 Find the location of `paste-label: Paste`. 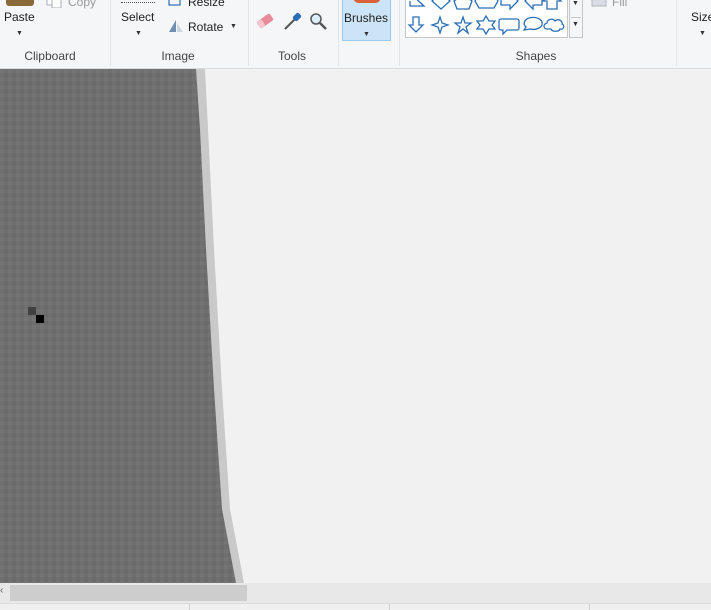

paste-label: Paste is located at coordinates (19, 17).